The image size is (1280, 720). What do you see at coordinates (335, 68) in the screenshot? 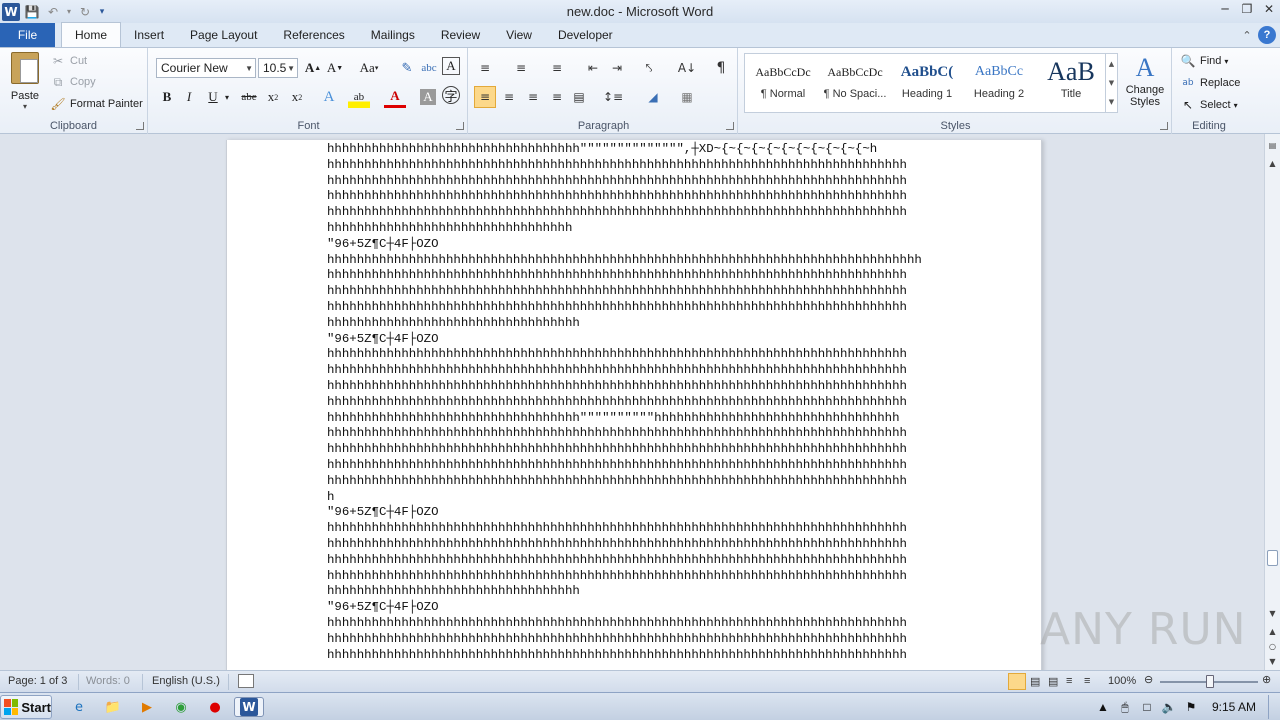
I see `shrink-font-icon: A ▼` at bounding box center [335, 68].